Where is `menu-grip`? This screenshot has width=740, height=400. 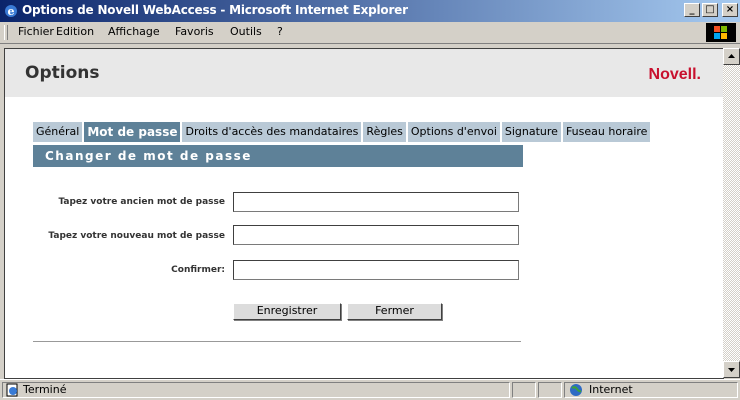
menu-grip is located at coordinates (6, 32).